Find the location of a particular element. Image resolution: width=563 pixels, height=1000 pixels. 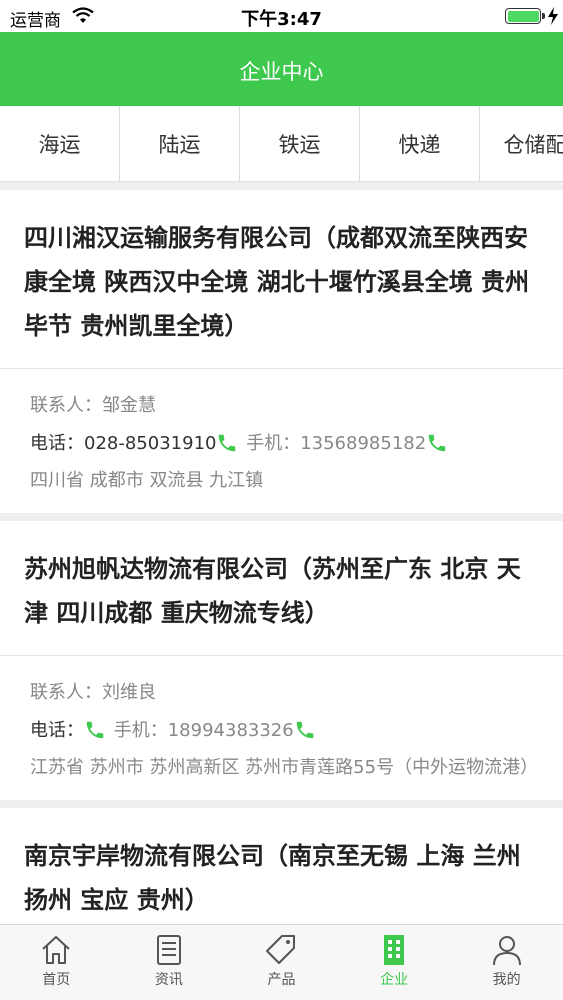

mobile-number: 13568985182 is located at coordinates (363, 443).